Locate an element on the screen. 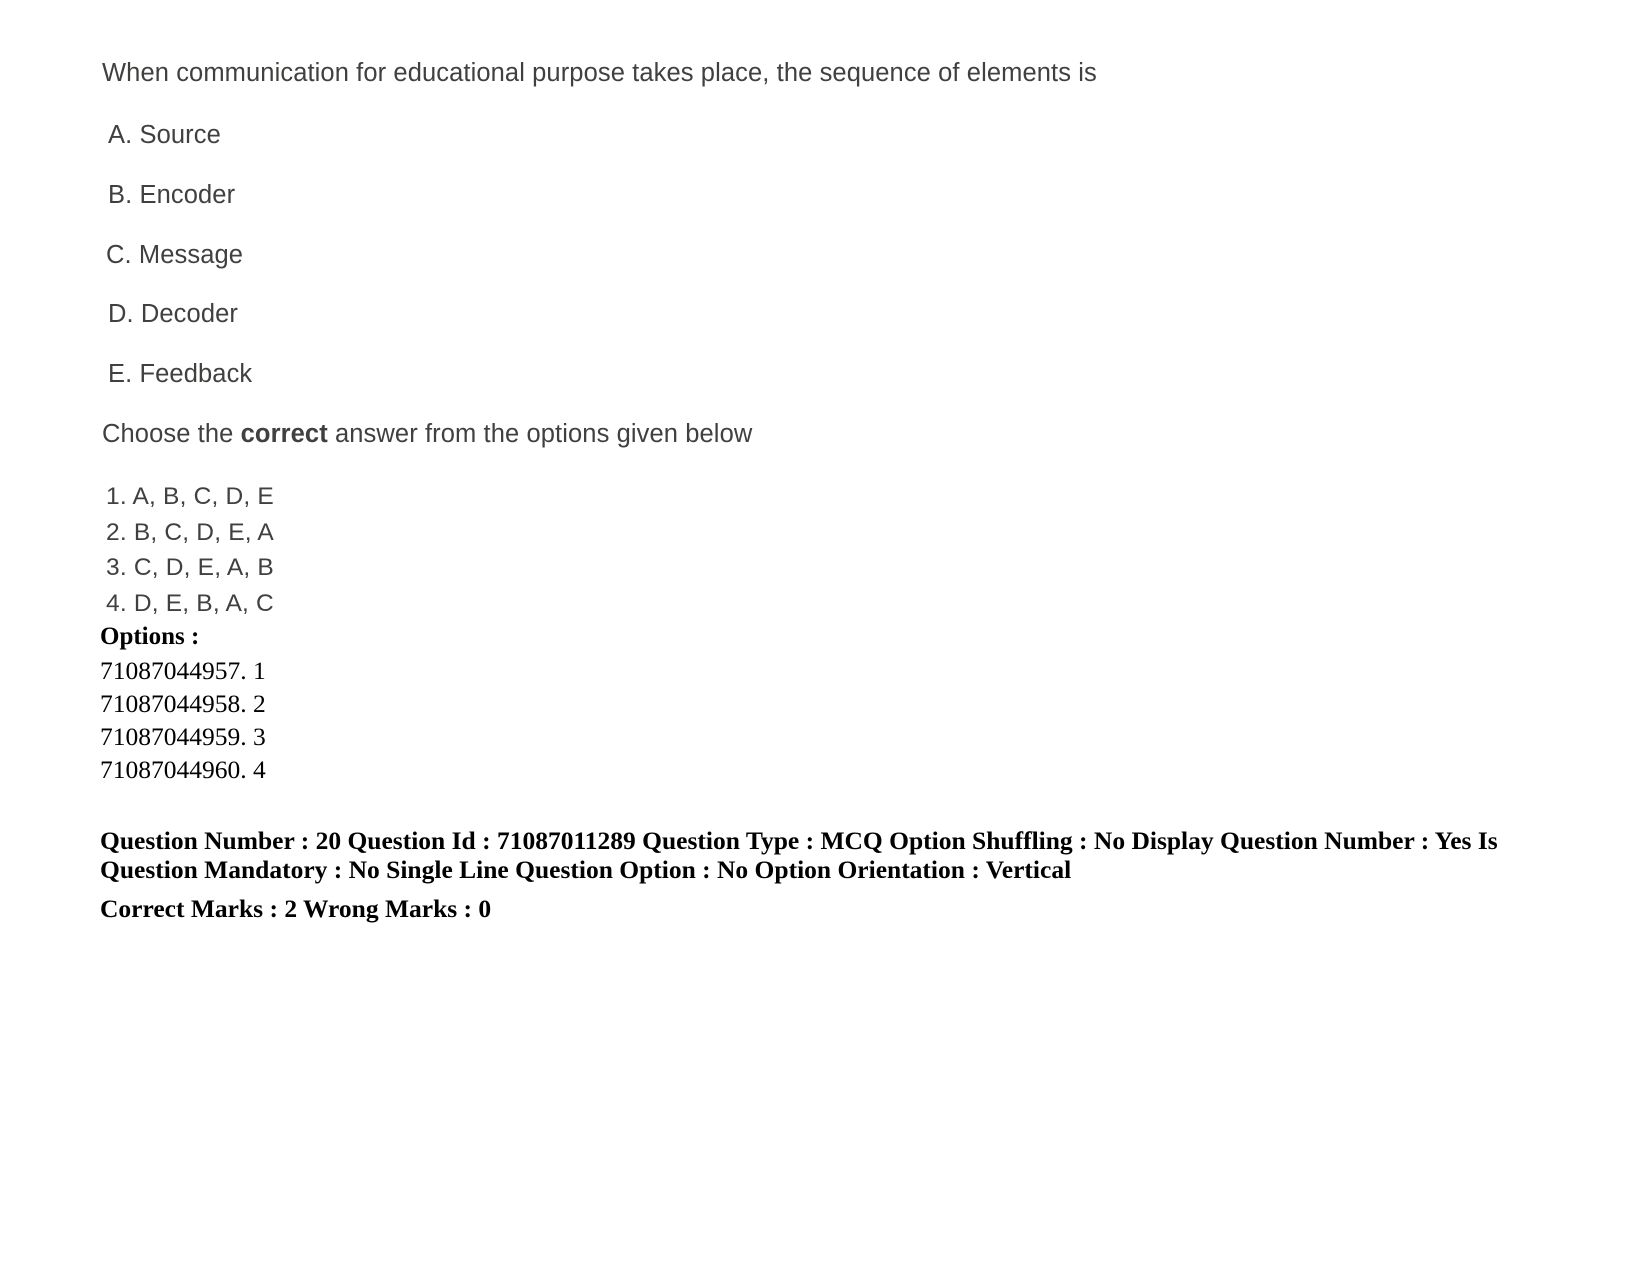 This screenshot has width=1650, height=1275. question-element-c: C. Message is located at coordinates (175, 255).